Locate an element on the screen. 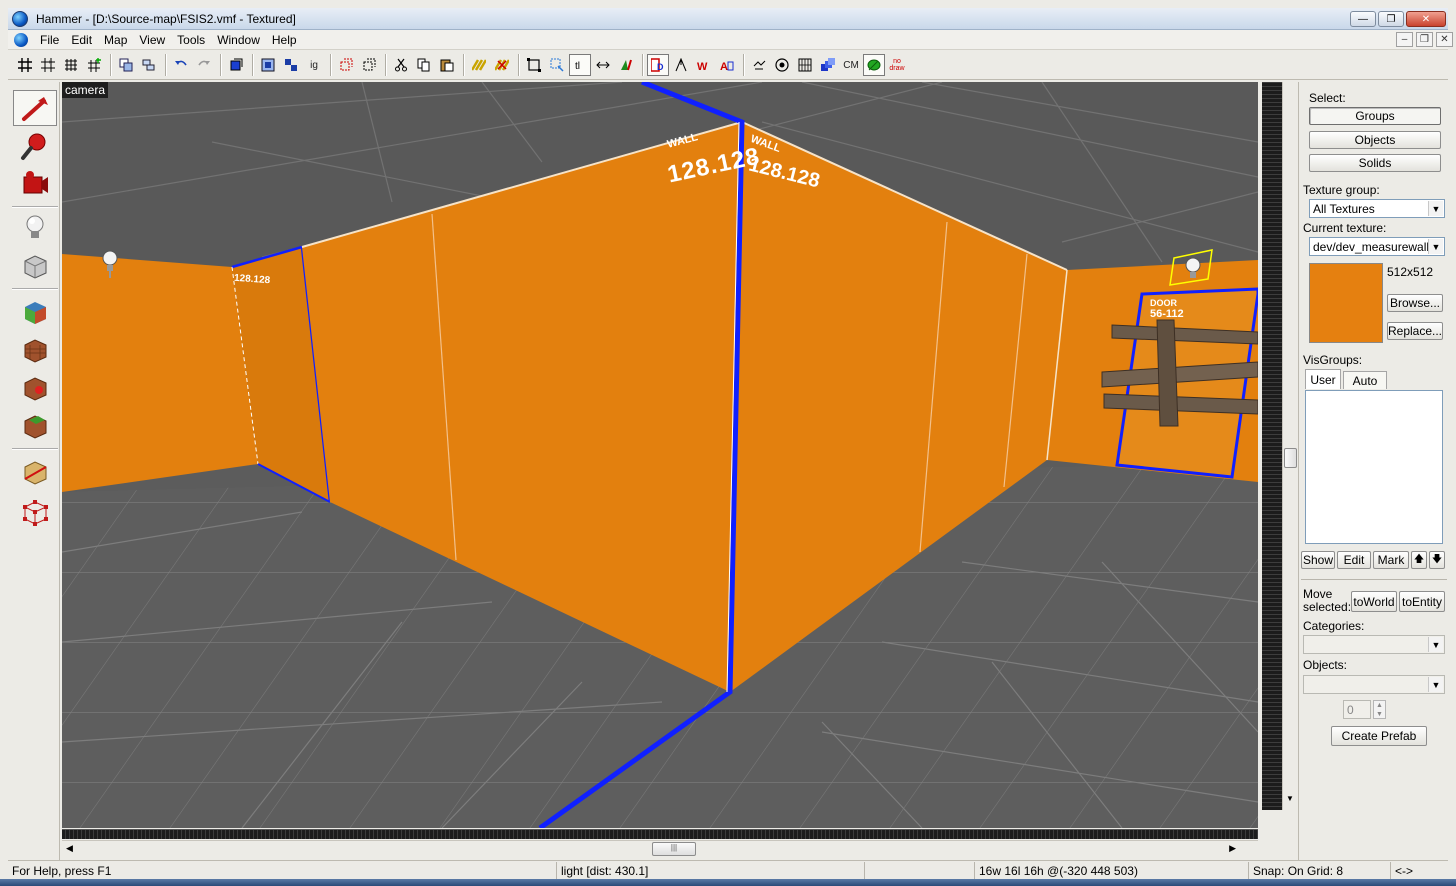 This screenshot has width=1456, height=886. 2d-view-strip is located at coordinates (660, 834).